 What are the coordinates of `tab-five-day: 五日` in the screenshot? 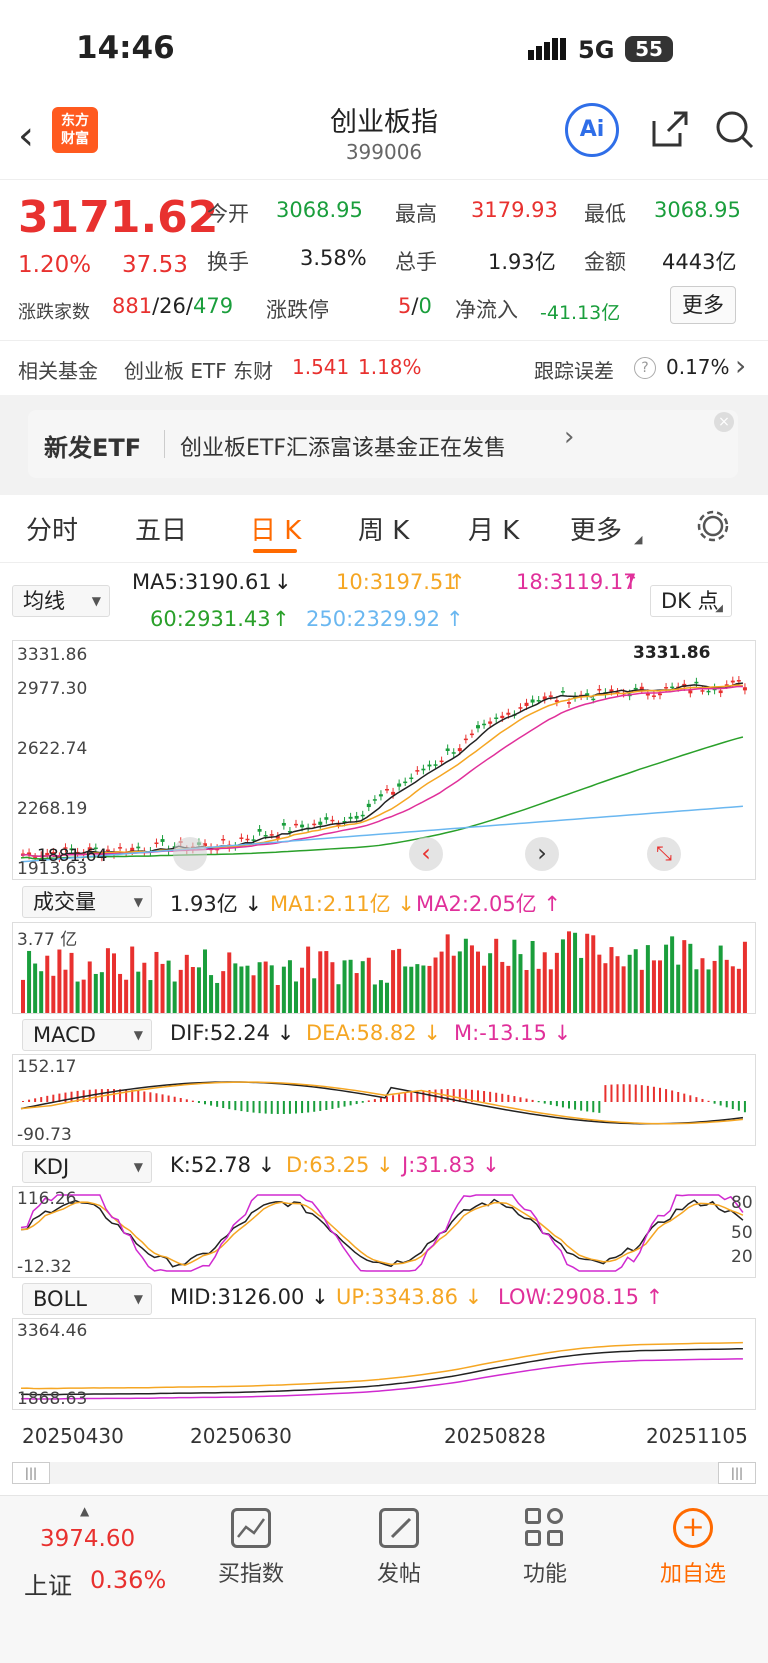 It's located at (161, 528).